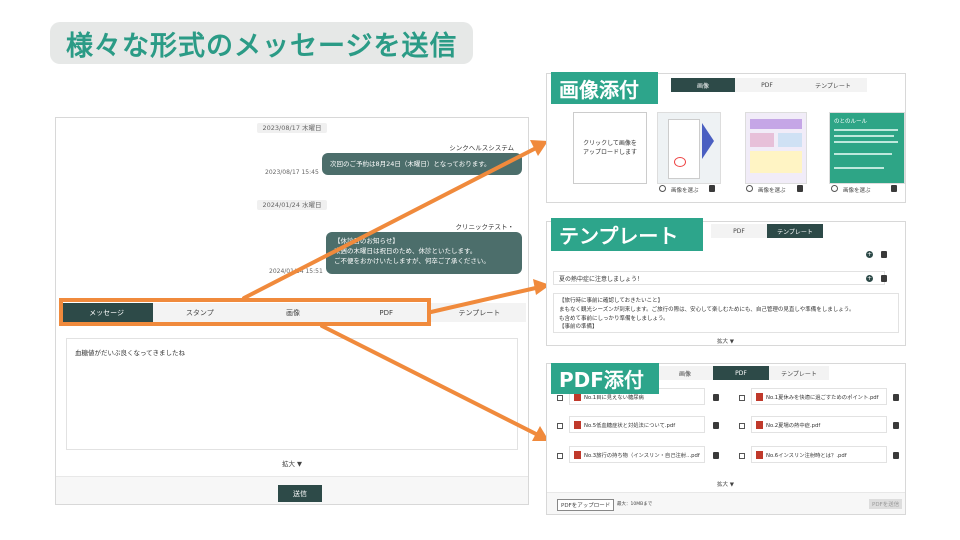 The width and height of the screenshot is (960, 540). Describe the element at coordinates (886, 504) in the screenshot. I see `pdf-send-button: PDFを送信` at that location.